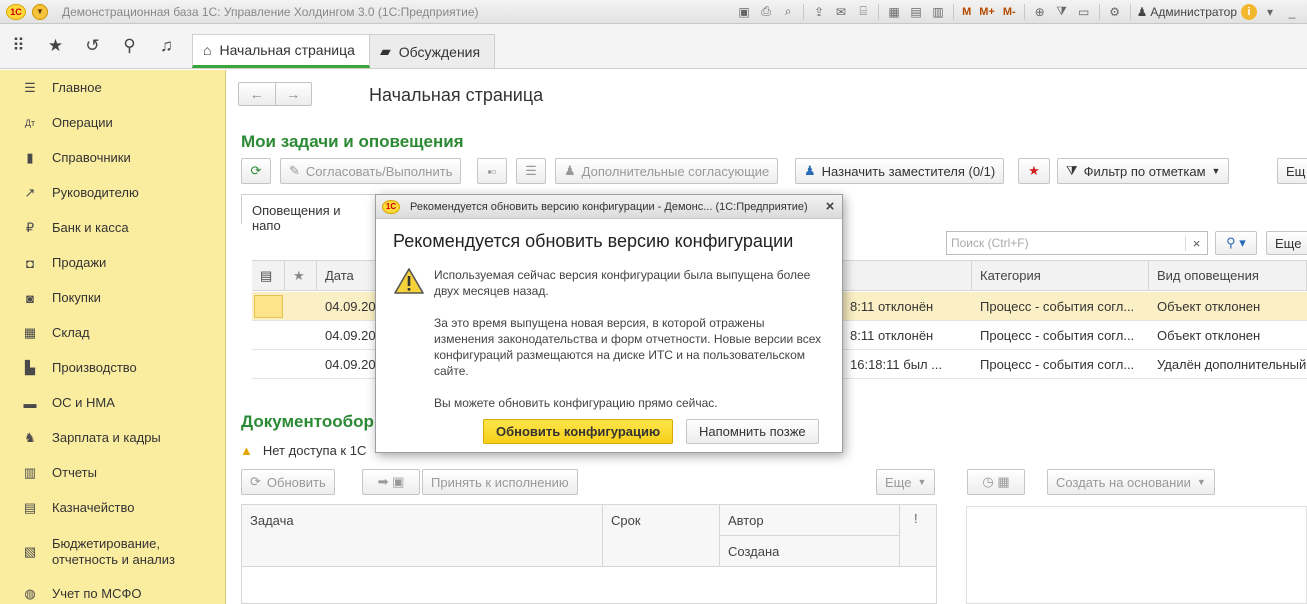  What do you see at coordinates (819, 11) in the screenshot?
I see `link-icon: ⇪` at bounding box center [819, 11].